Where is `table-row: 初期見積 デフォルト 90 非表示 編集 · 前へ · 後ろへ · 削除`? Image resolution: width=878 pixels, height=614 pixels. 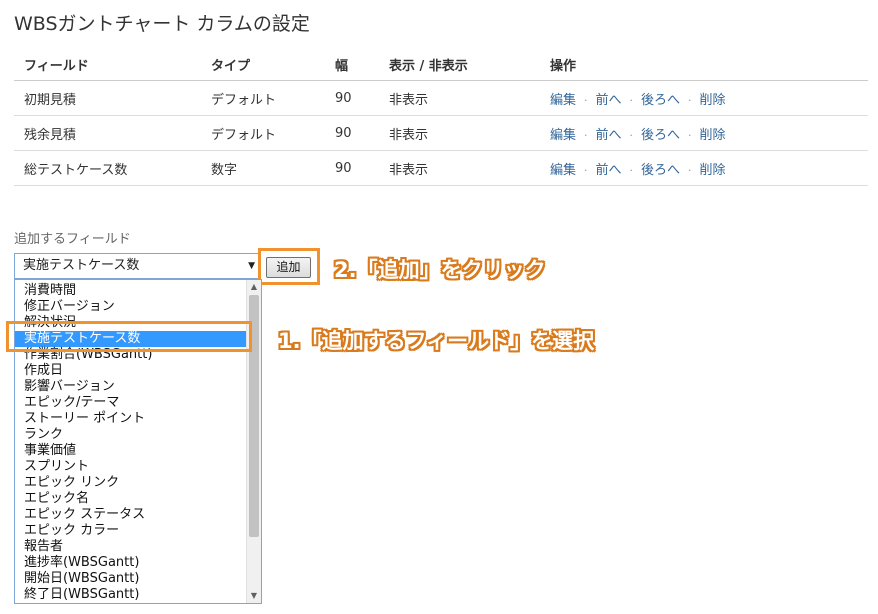
table-row: 初期見積 デフォルト 90 非表示 編集 · 前へ · 後ろへ · 削除 is located at coordinates (441, 98).